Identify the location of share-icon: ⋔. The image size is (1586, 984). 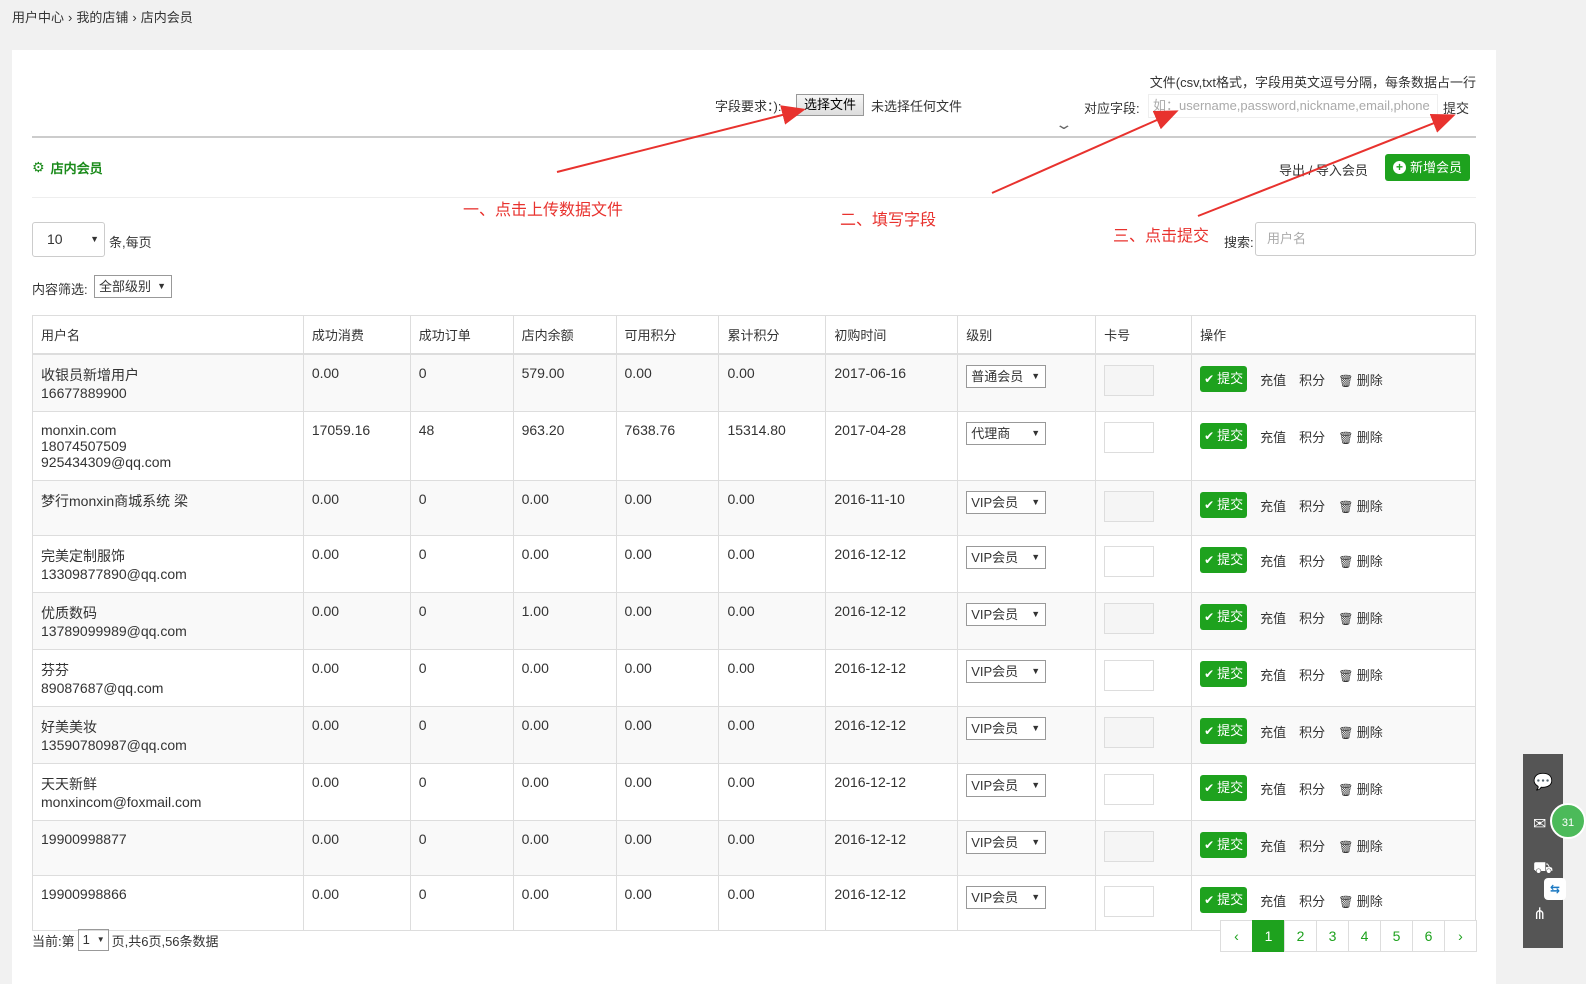
(1539, 914).